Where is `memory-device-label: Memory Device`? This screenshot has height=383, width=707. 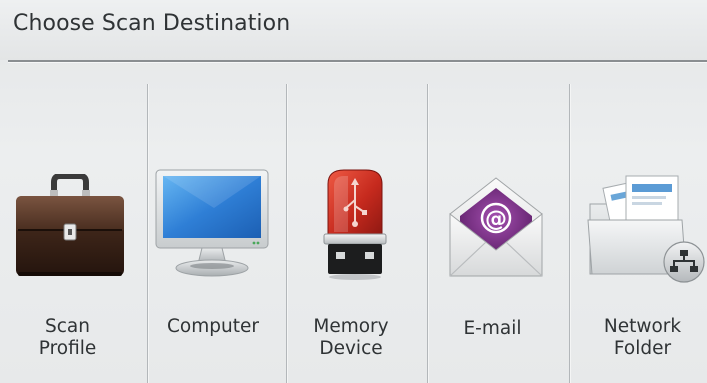 memory-device-label: Memory Device is located at coordinates (351, 337).